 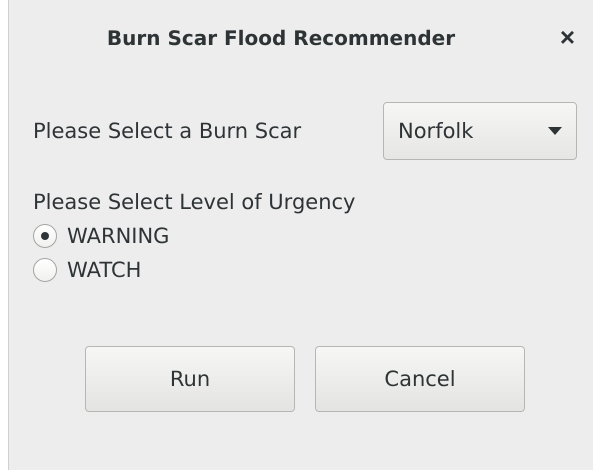 I want to click on run-button: Run, so click(x=190, y=379).